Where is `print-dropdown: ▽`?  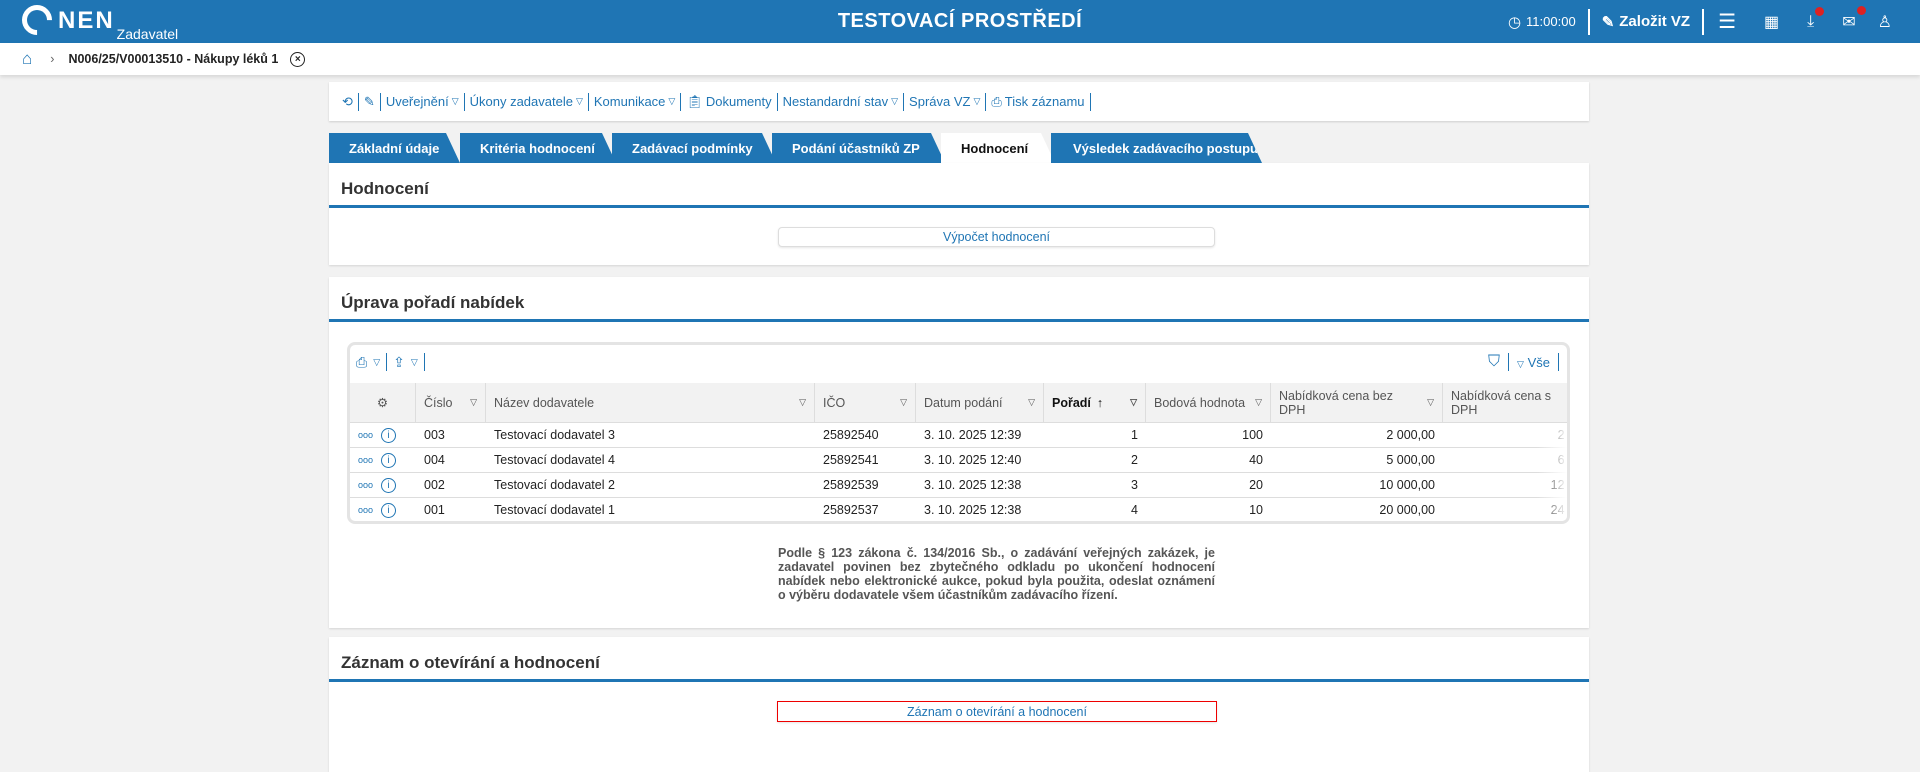 print-dropdown: ▽ is located at coordinates (376, 362).